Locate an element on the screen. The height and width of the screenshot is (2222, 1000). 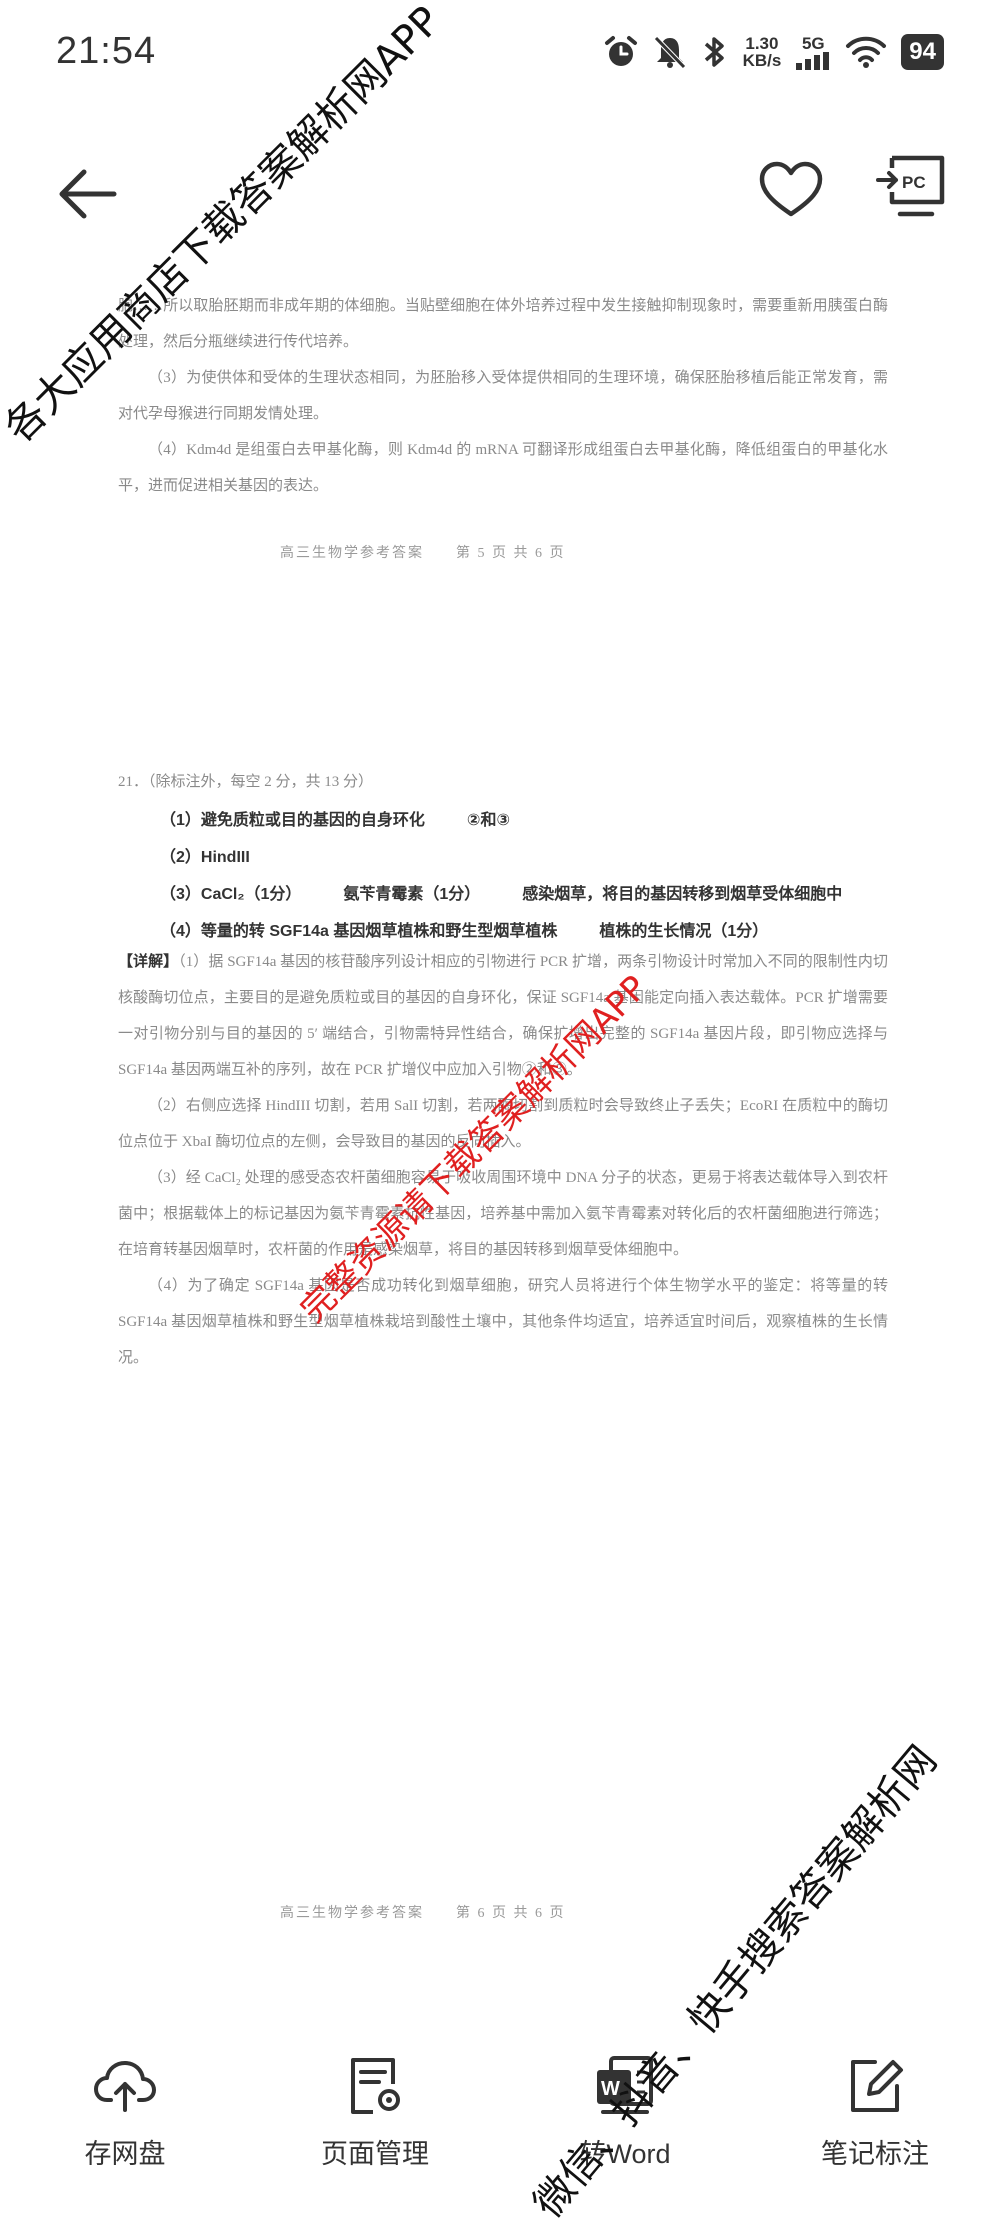
favorite-button is located at coordinates (791, 190).